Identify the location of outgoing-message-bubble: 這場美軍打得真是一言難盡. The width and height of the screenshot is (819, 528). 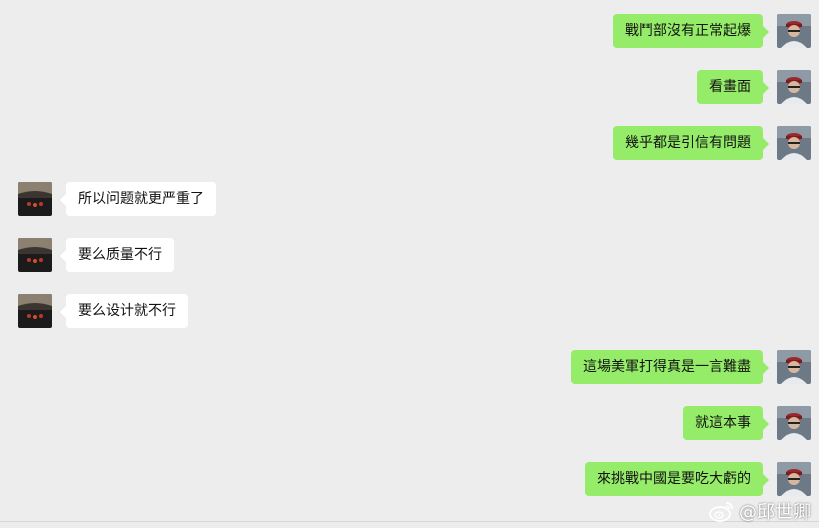
(670, 367).